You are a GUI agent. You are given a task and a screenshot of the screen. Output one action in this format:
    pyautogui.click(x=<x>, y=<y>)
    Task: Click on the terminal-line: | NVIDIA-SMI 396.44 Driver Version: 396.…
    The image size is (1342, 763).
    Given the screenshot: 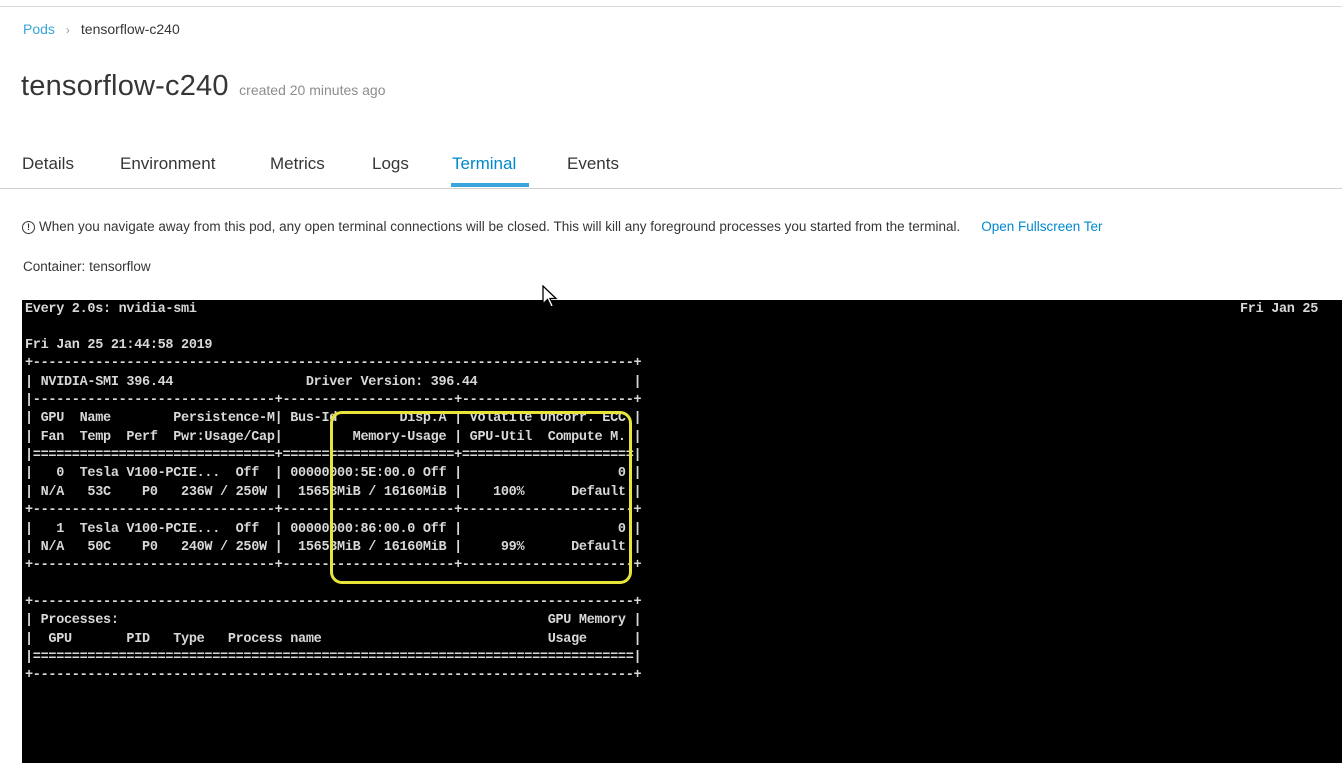 What is the action you would take?
    pyautogui.click(x=333, y=382)
    